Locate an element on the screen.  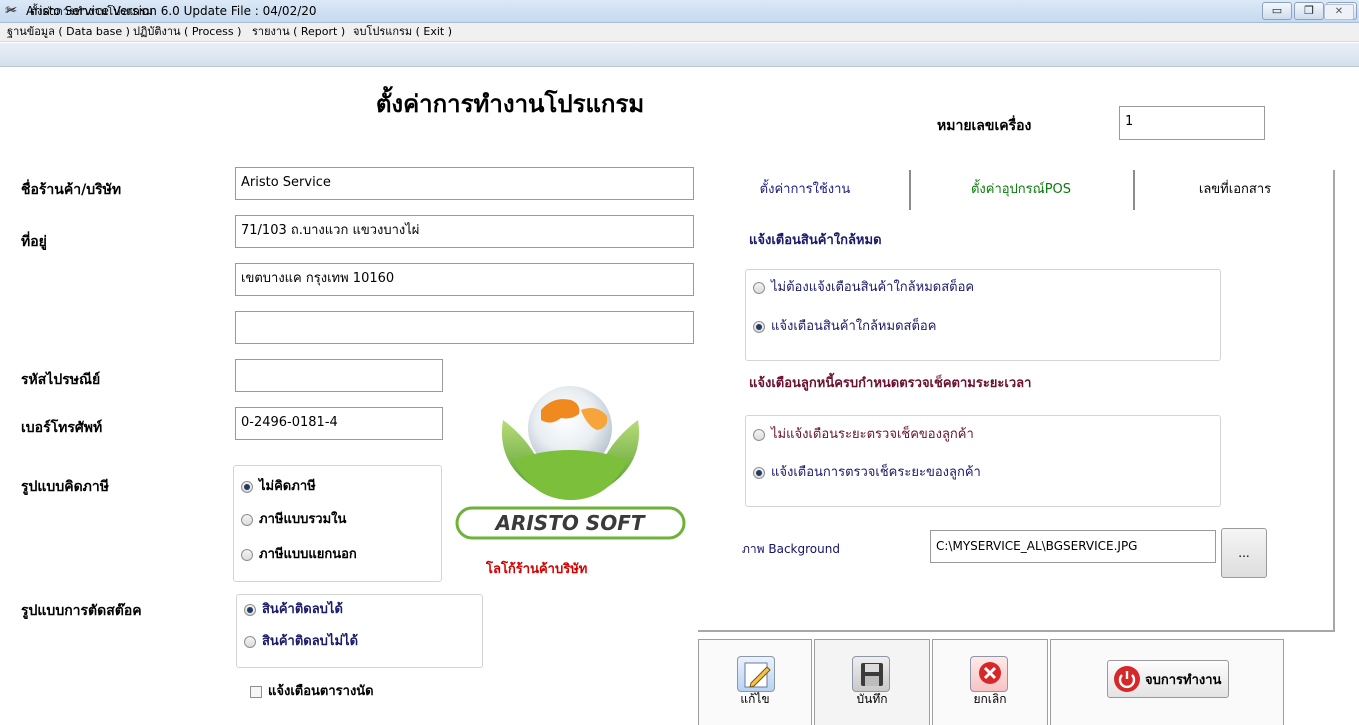
tab-pos-settings: ตั้งค่าอุปกรณ์POS is located at coordinates (1021, 190).